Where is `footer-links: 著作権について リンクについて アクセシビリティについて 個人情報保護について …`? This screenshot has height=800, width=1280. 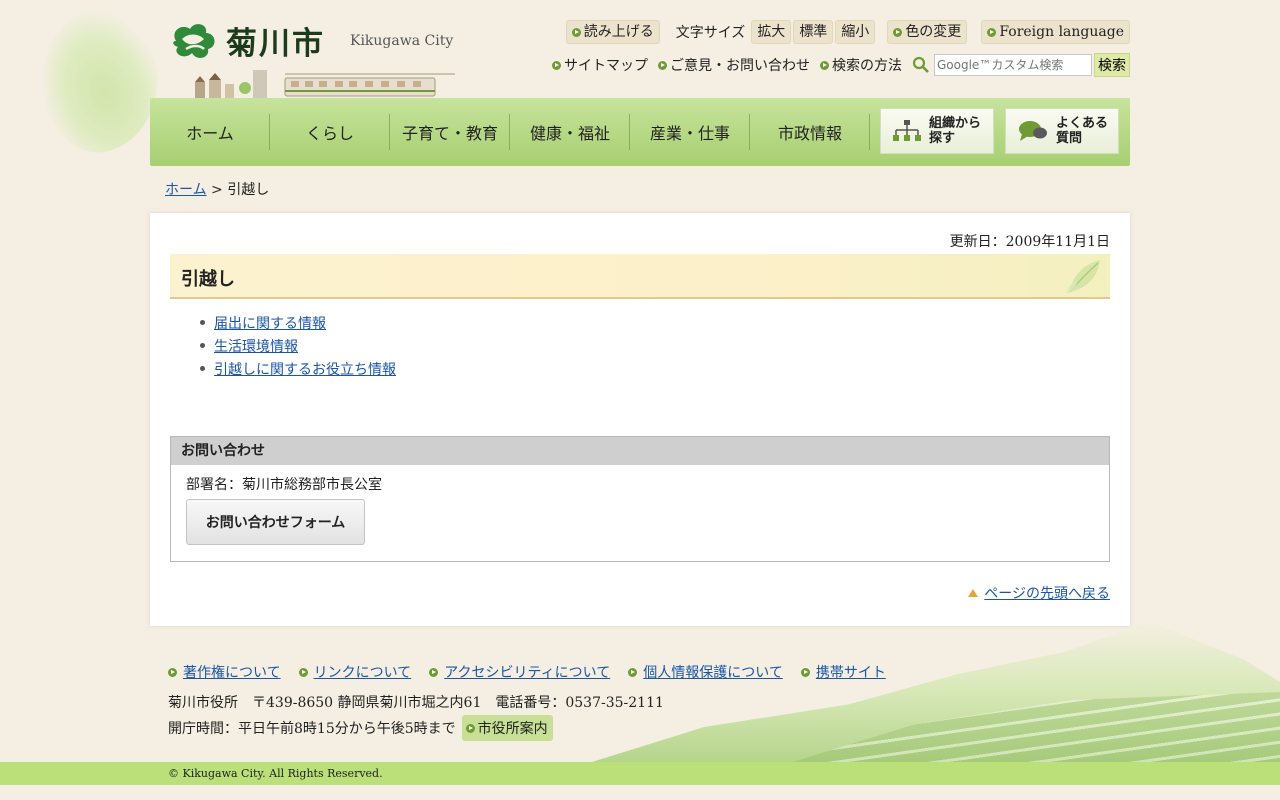
footer-links: 著作権について リンクについて アクセシビリティについて 個人情報保護について … is located at coordinates (536, 672).